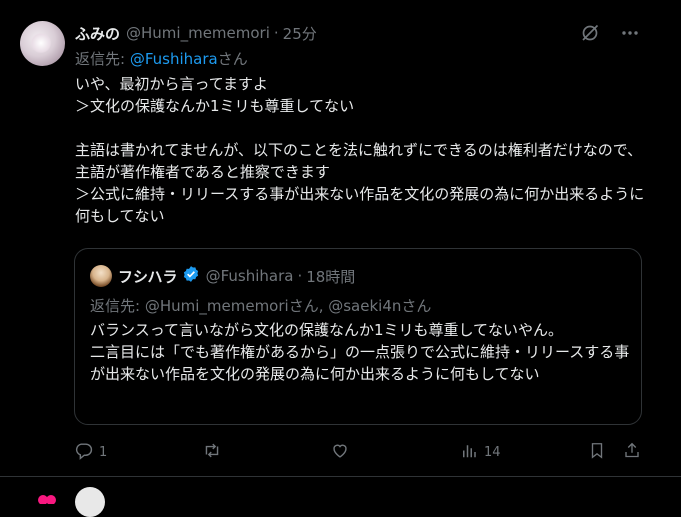 Image resolution: width=681 pixels, height=517 pixels. What do you see at coordinates (148, 276) in the screenshot?
I see `quoted-author-display-name: フシハラ` at bounding box center [148, 276].